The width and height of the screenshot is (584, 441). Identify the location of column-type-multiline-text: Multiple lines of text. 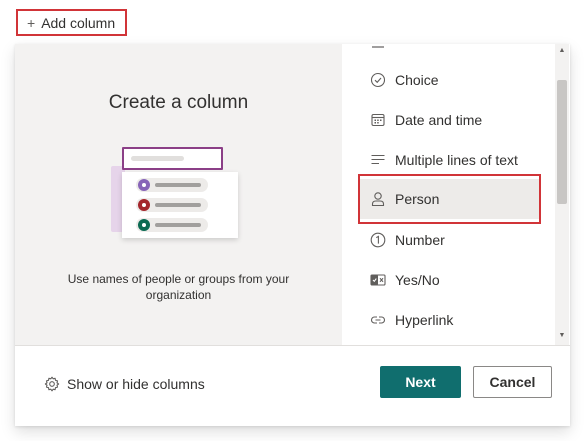
(450, 160).